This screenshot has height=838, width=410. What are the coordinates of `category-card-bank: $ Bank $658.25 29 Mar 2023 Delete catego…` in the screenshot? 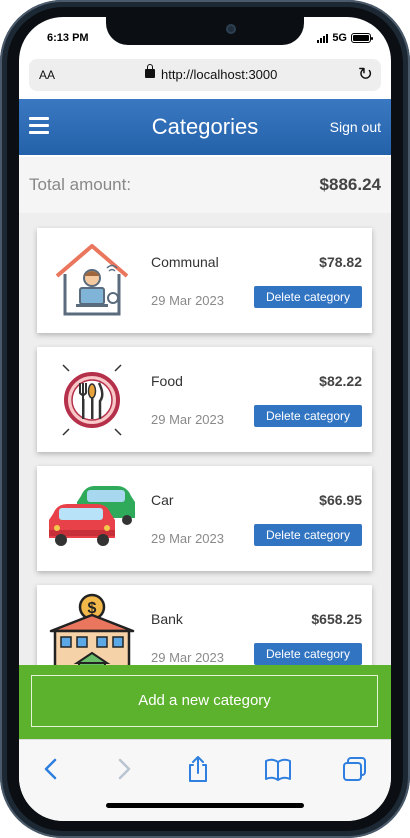 It's located at (204, 625).